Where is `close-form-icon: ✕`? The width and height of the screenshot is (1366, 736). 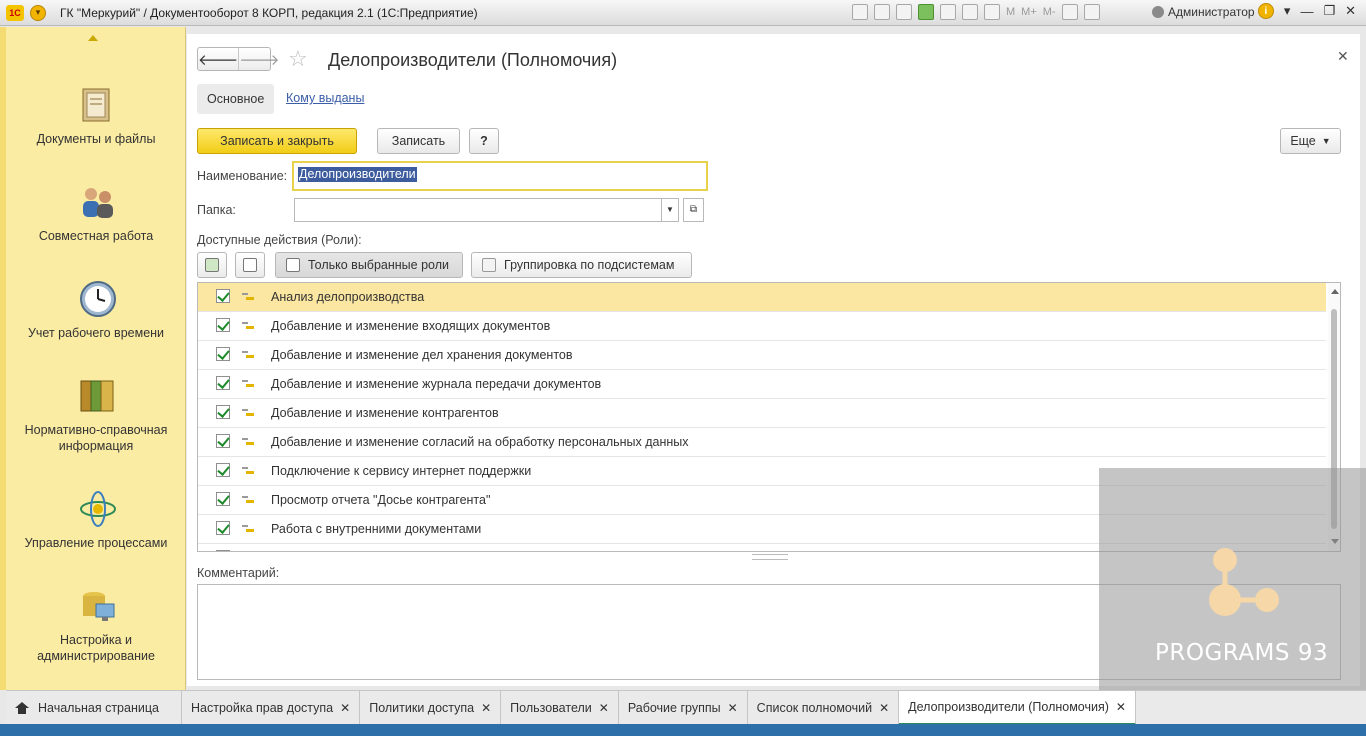 close-form-icon: ✕ is located at coordinates (1343, 56).